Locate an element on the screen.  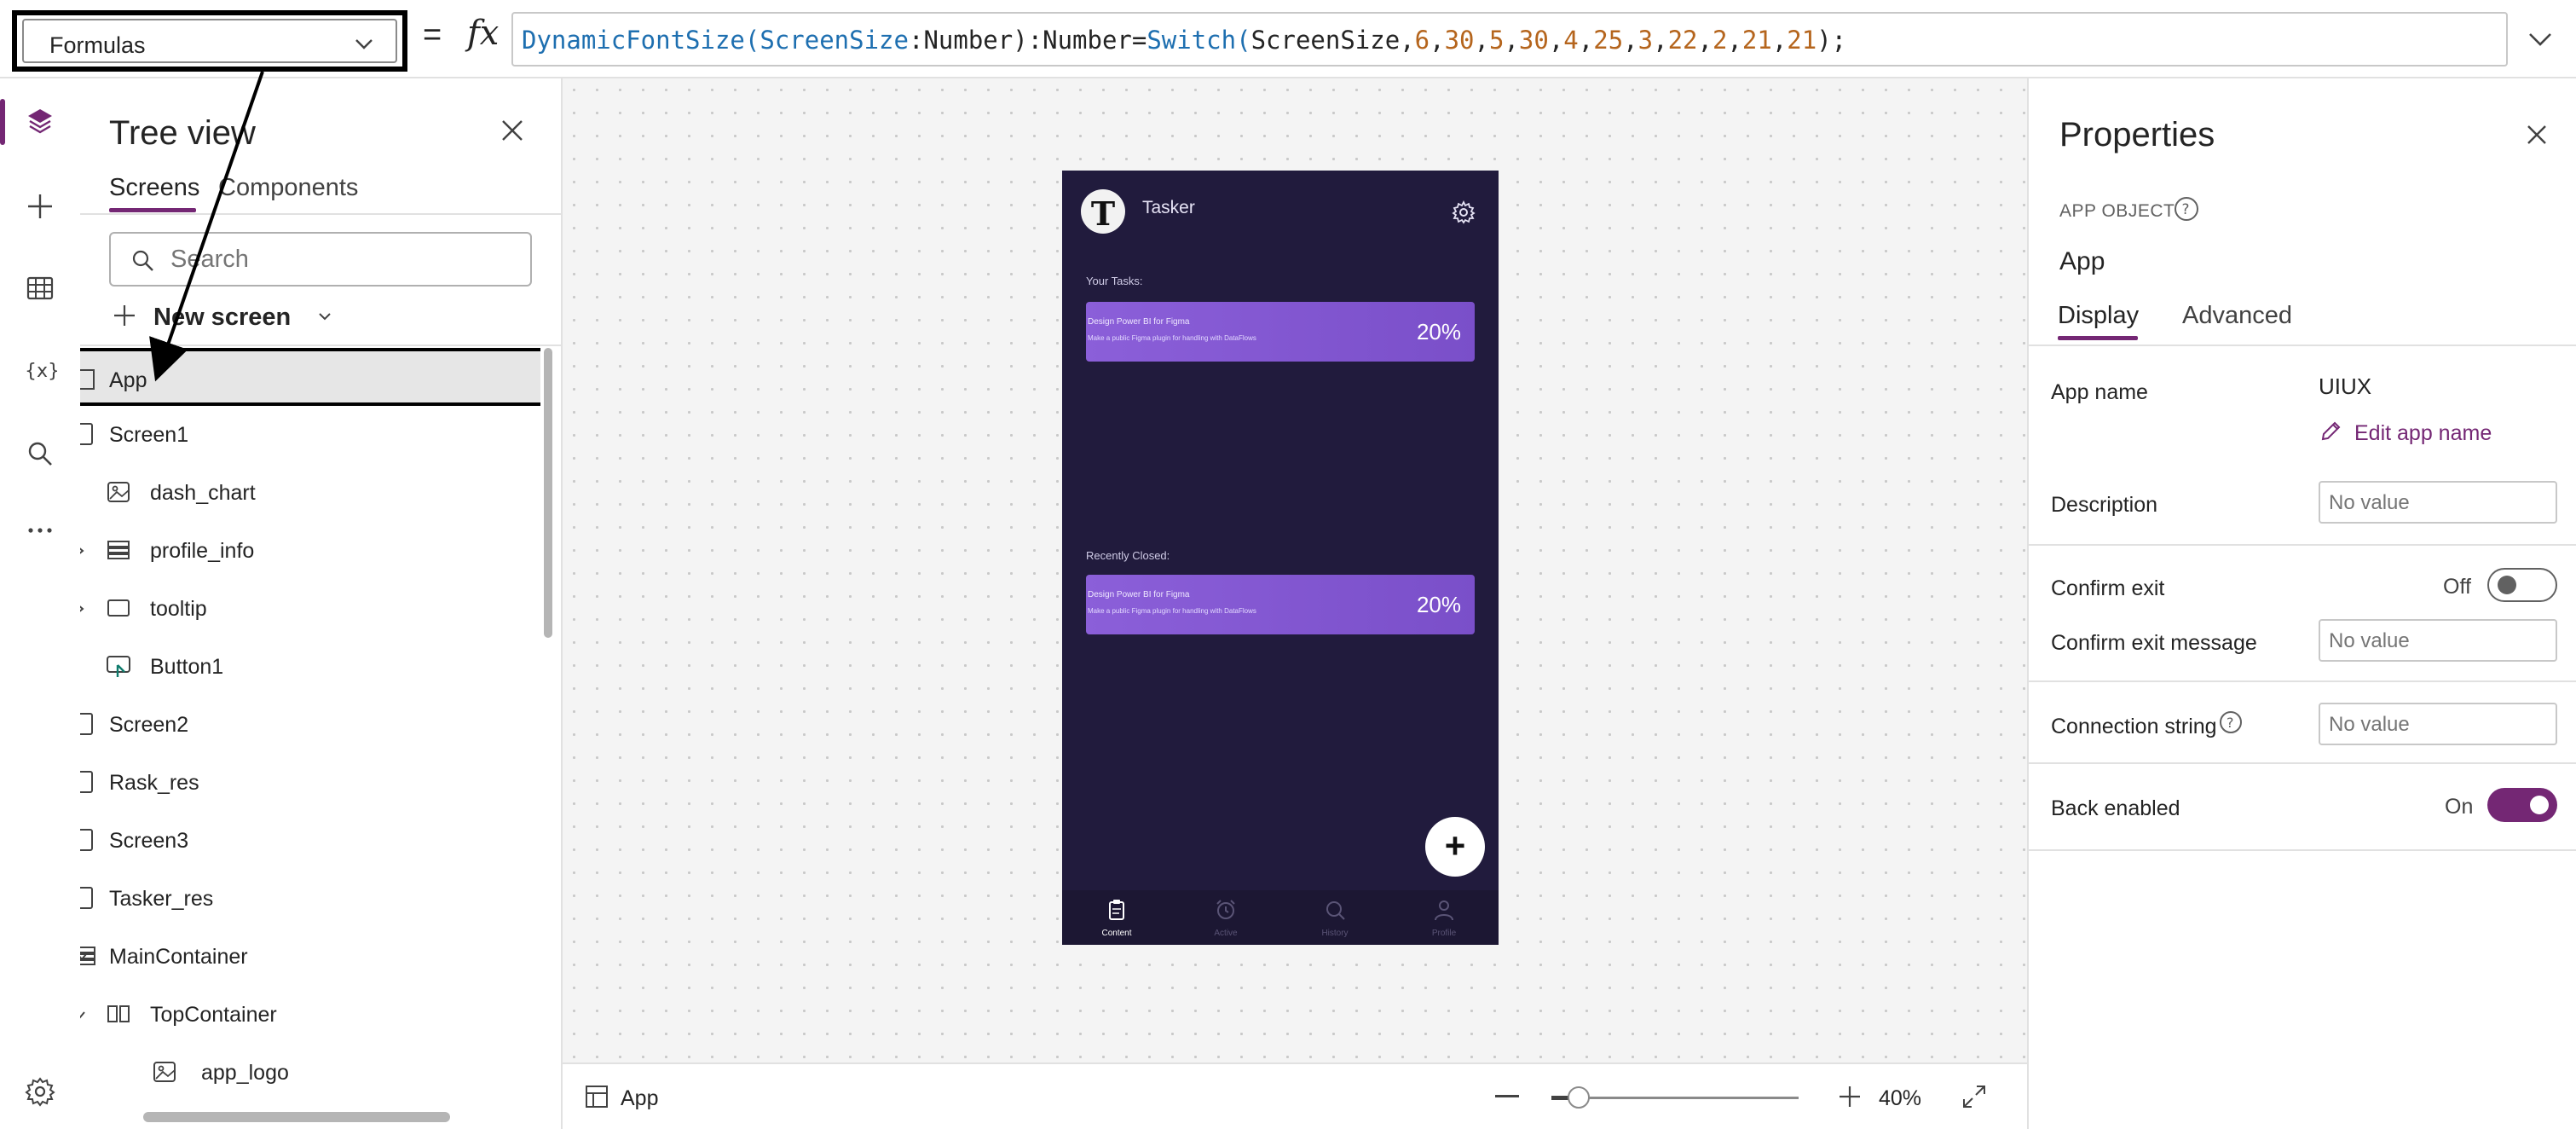
tree-item-label: Screen2 is located at coordinates (149, 725).